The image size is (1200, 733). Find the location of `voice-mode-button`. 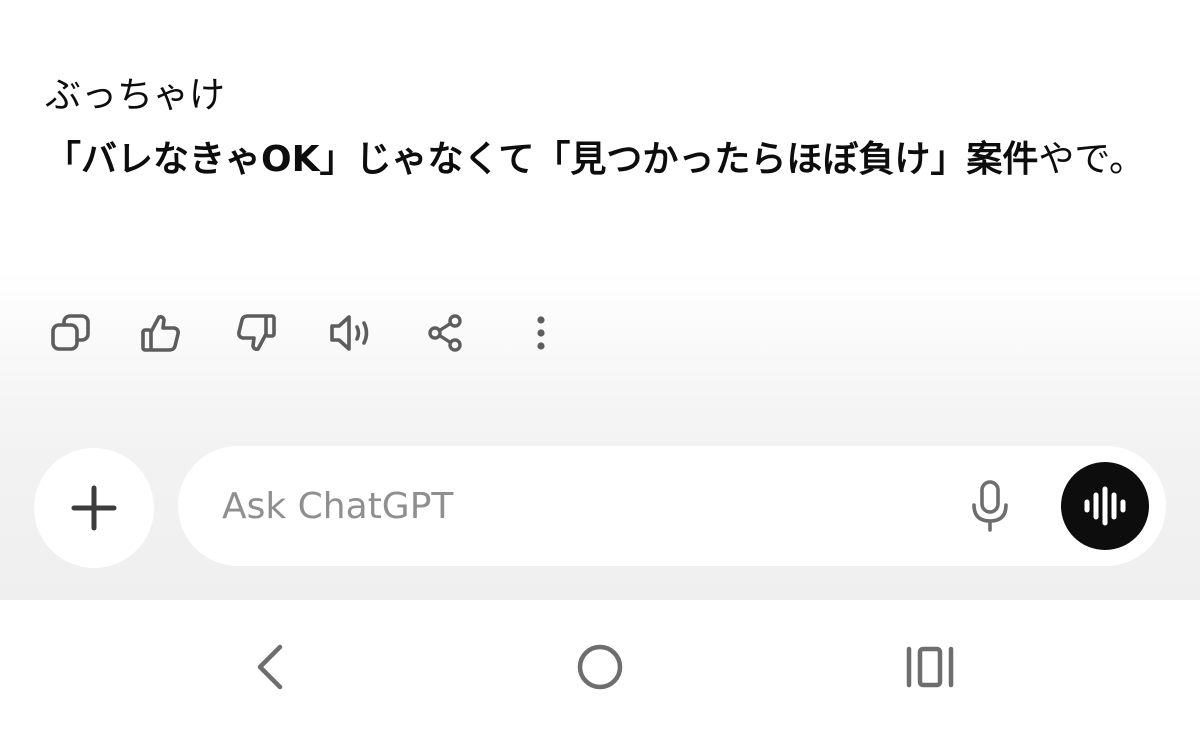

voice-mode-button is located at coordinates (1105, 506).